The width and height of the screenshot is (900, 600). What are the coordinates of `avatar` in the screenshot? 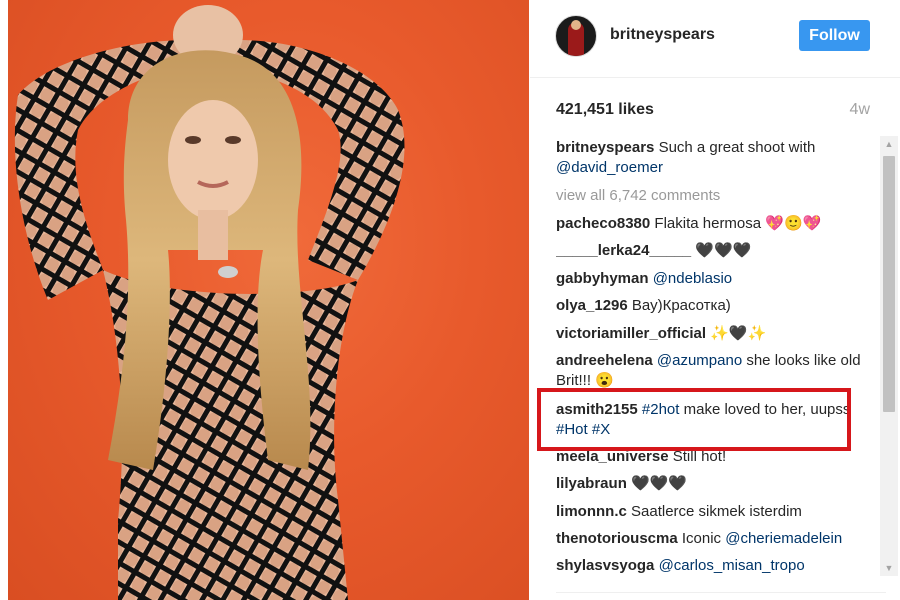 It's located at (576, 36).